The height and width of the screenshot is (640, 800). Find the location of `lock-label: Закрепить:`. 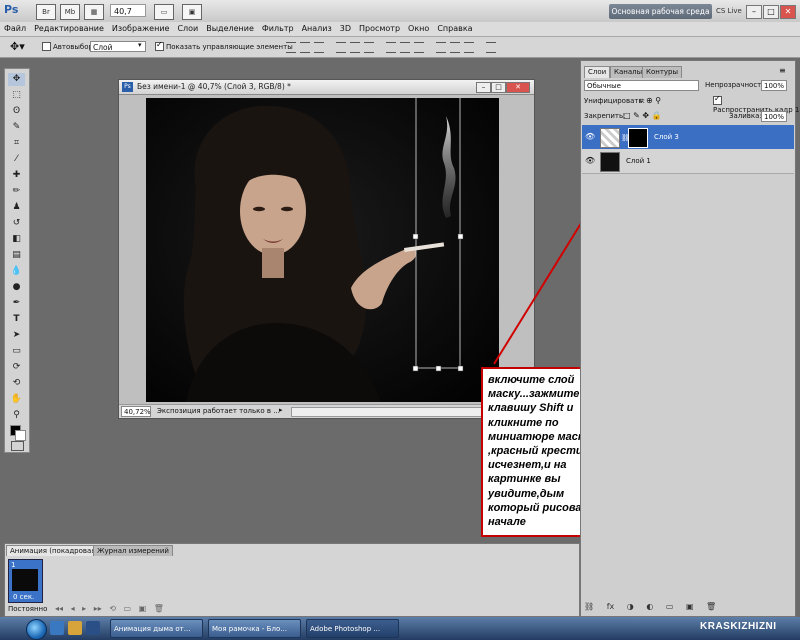

lock-label: Закрепить: is located at coordinates (605, 116).